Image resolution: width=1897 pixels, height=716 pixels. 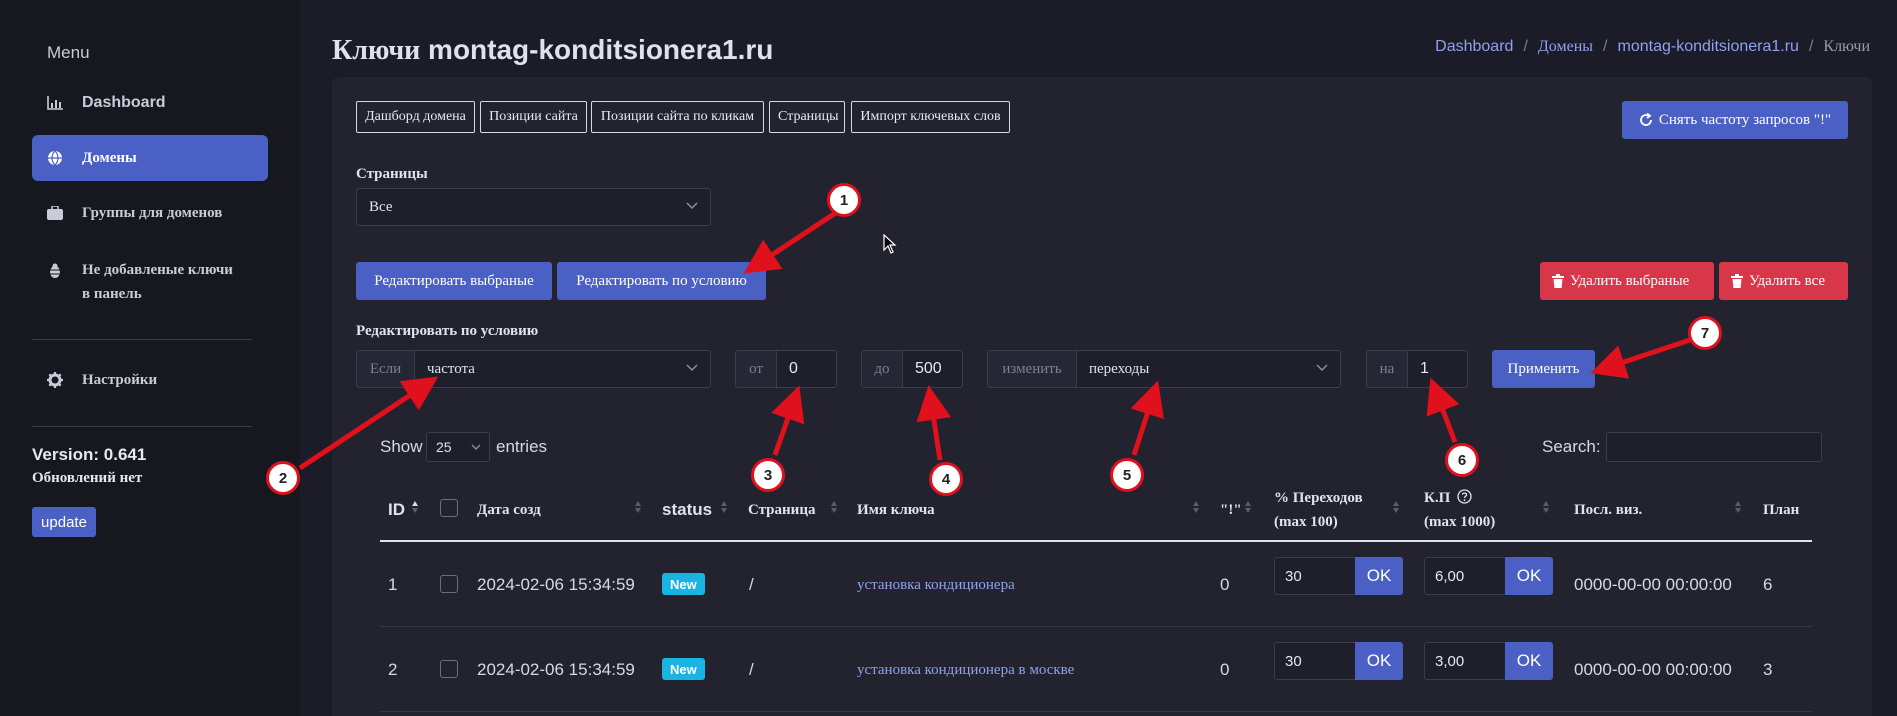 What do you see at coordinates (661, 281) in the screenshot?
I see `edit-by-condition-button: Редактировать по условию` at bounding box center [661, 281].